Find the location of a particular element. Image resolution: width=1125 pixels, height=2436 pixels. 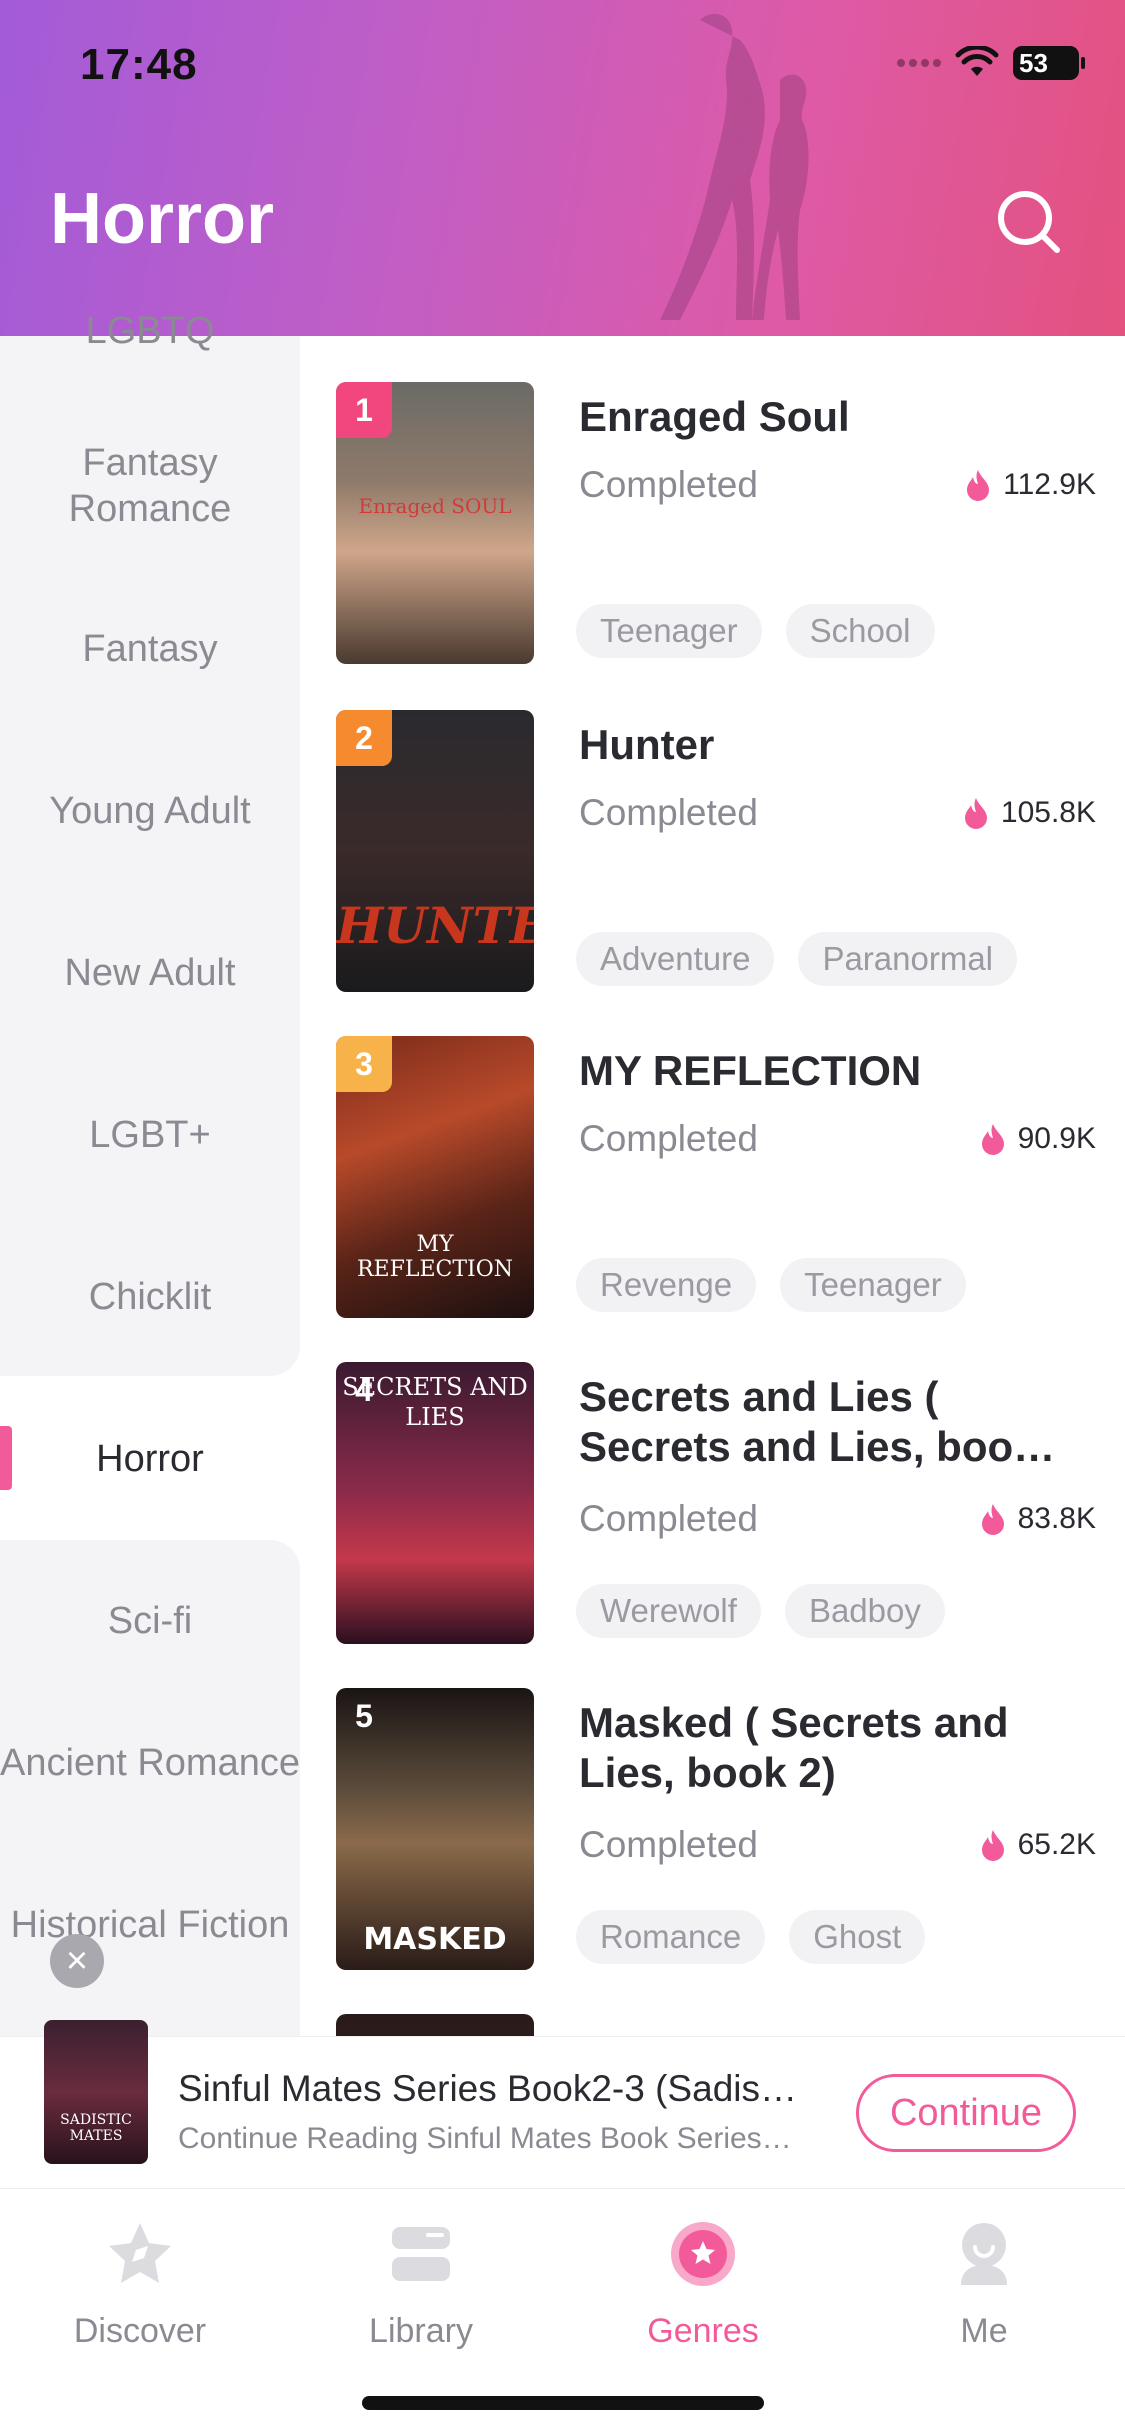

book-cover: HUNTER 2 is located at coordinates (435, 851).